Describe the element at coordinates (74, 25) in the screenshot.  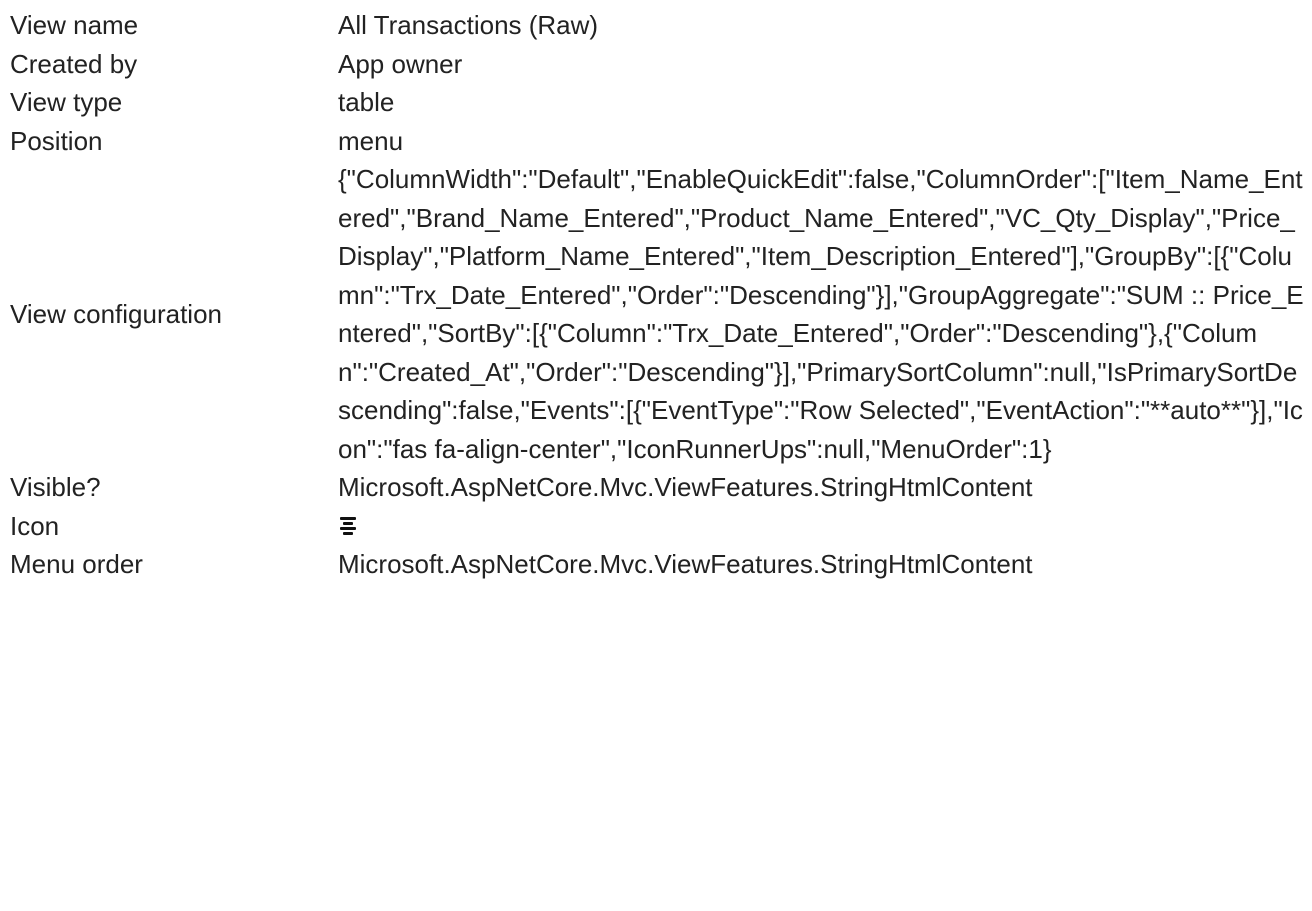
I see `property-label: View name` at that location.